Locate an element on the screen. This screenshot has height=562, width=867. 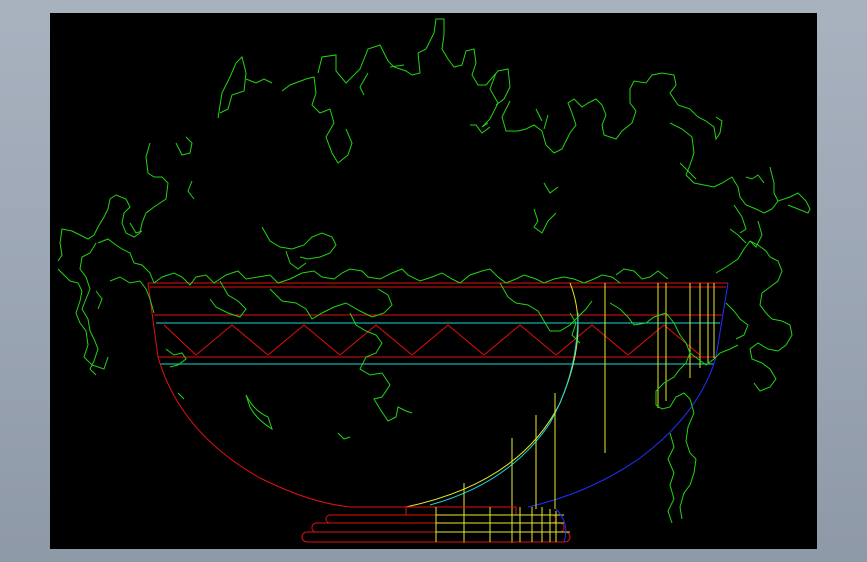
section-curve-yellow is located at coordinates (492, 395).